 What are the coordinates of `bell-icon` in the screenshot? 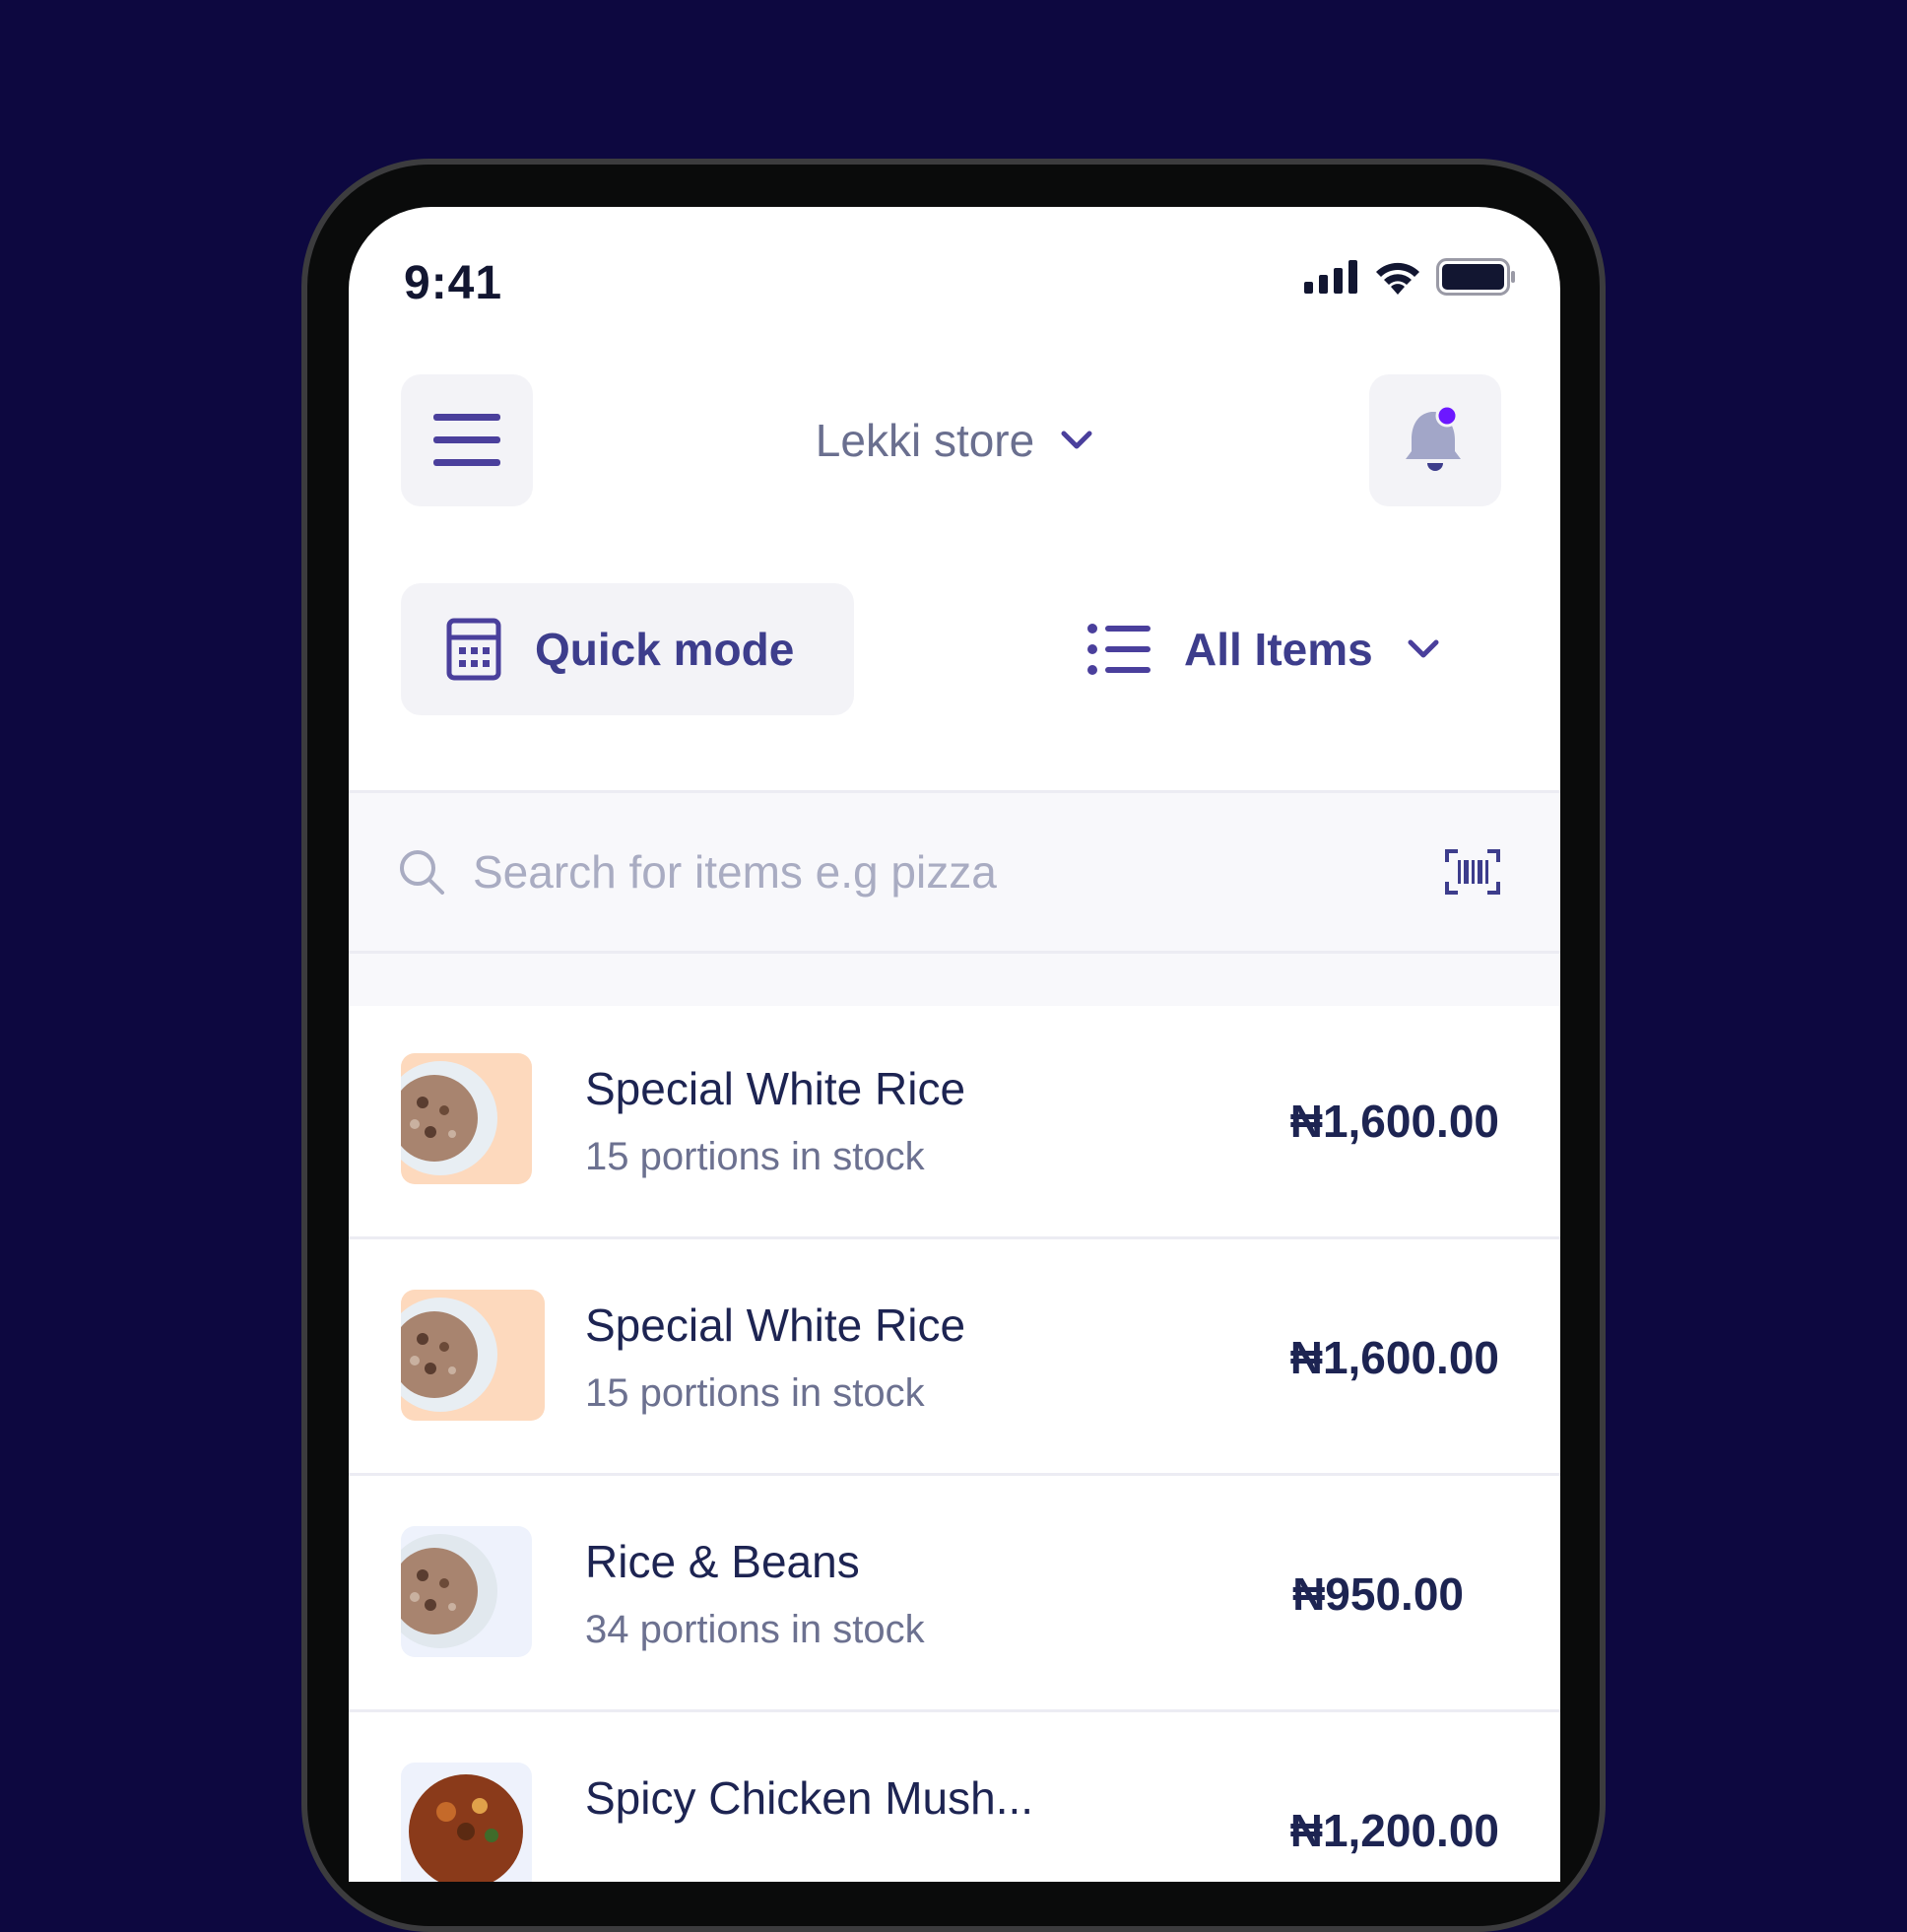 It's located at (1433, 438).